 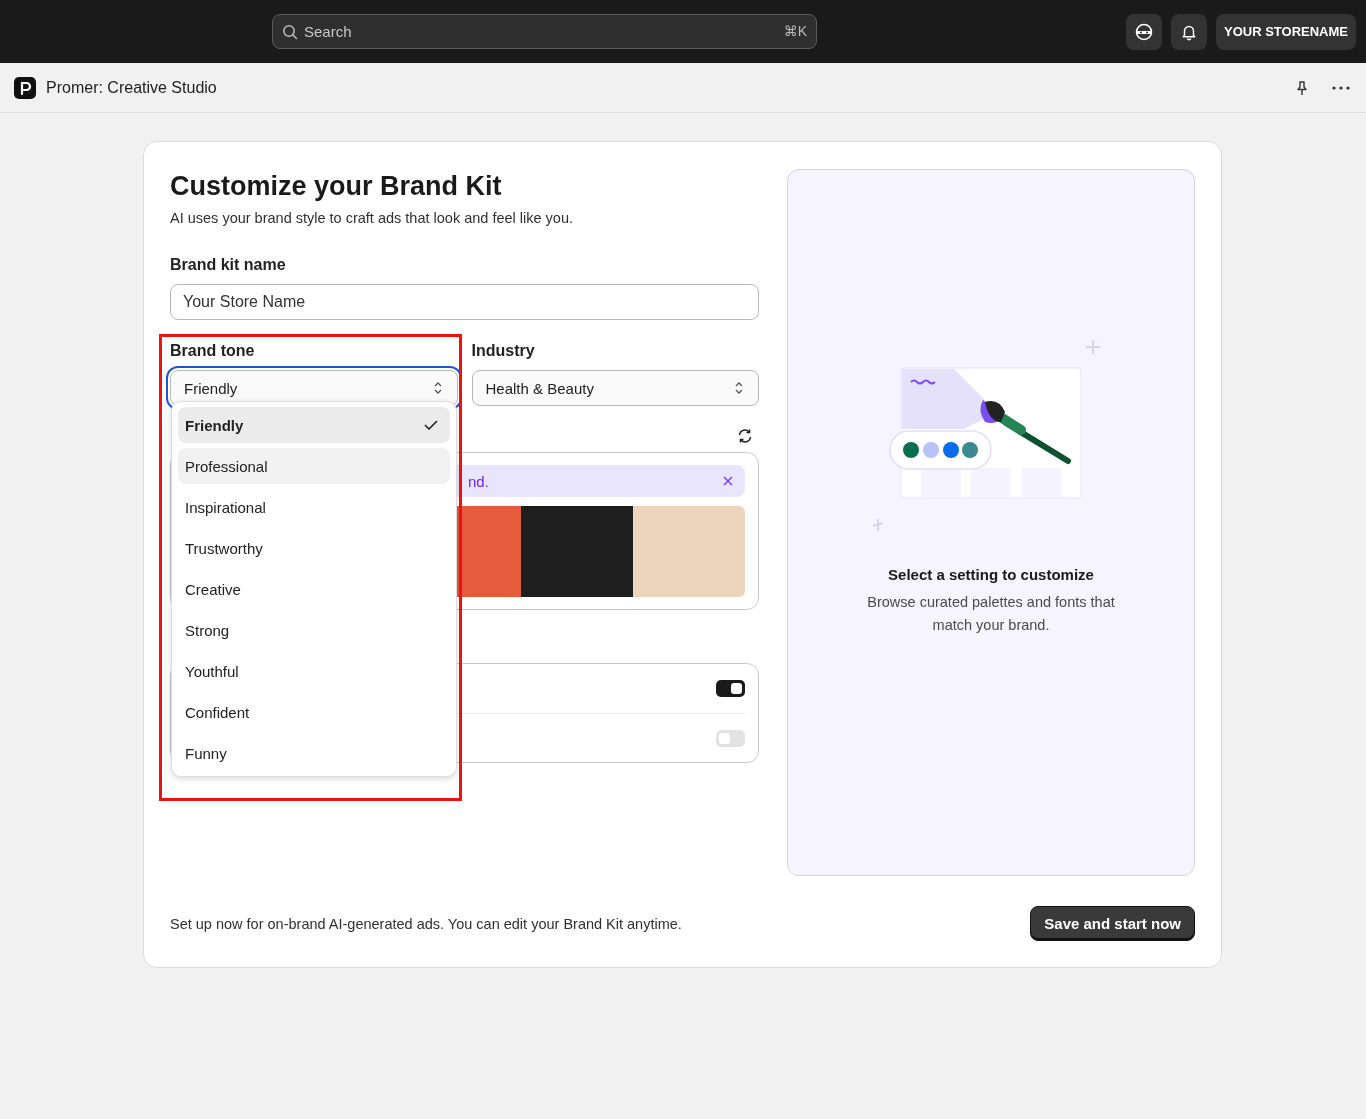 What do you see at coordinates (314, 753) in the screenshot?
I see `dropdown-option: Funny` at bounding box center [314, 753].